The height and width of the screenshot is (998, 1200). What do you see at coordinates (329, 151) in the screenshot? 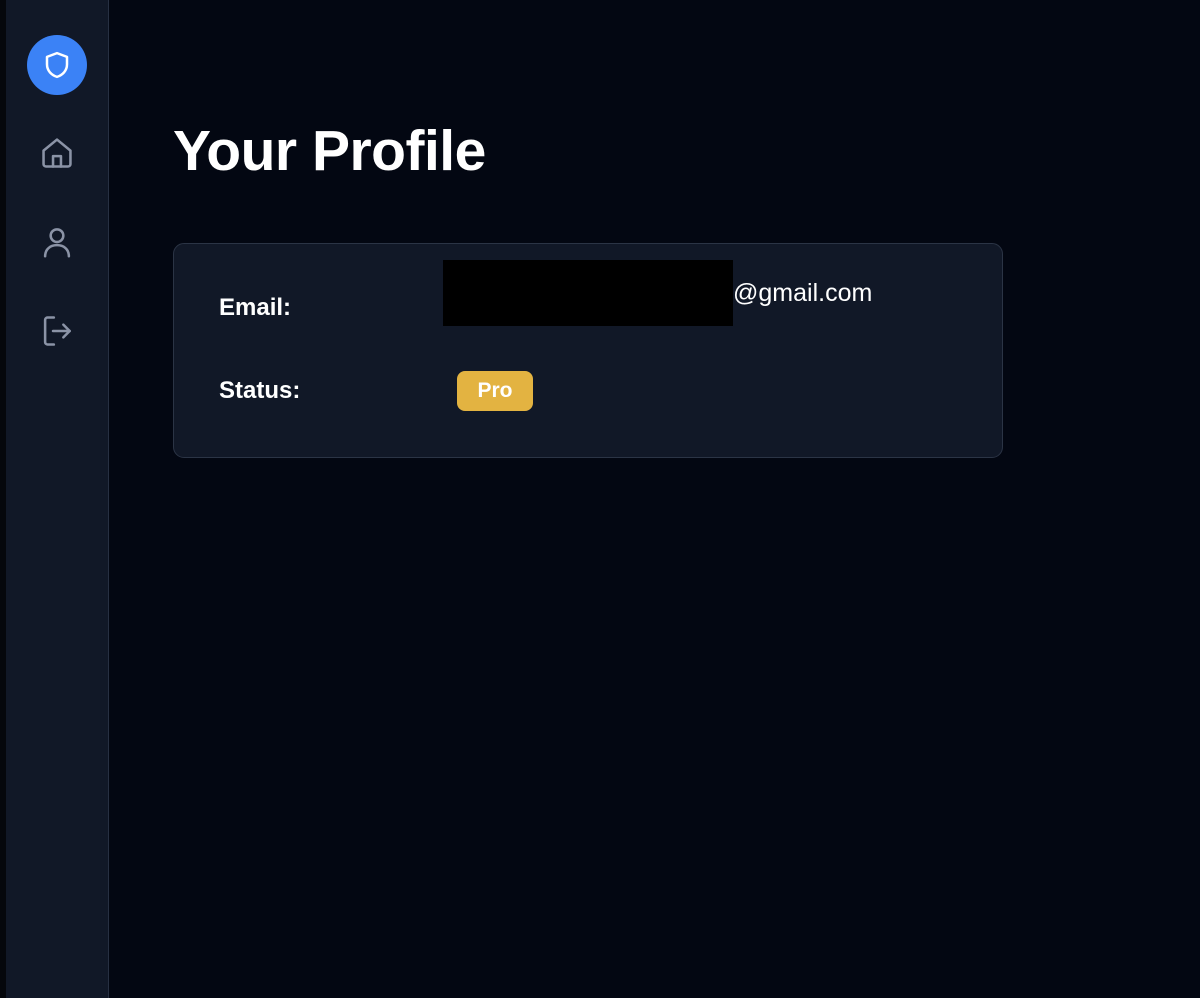
I see `page-title: Your Profile` at bounding box center [329, 151].